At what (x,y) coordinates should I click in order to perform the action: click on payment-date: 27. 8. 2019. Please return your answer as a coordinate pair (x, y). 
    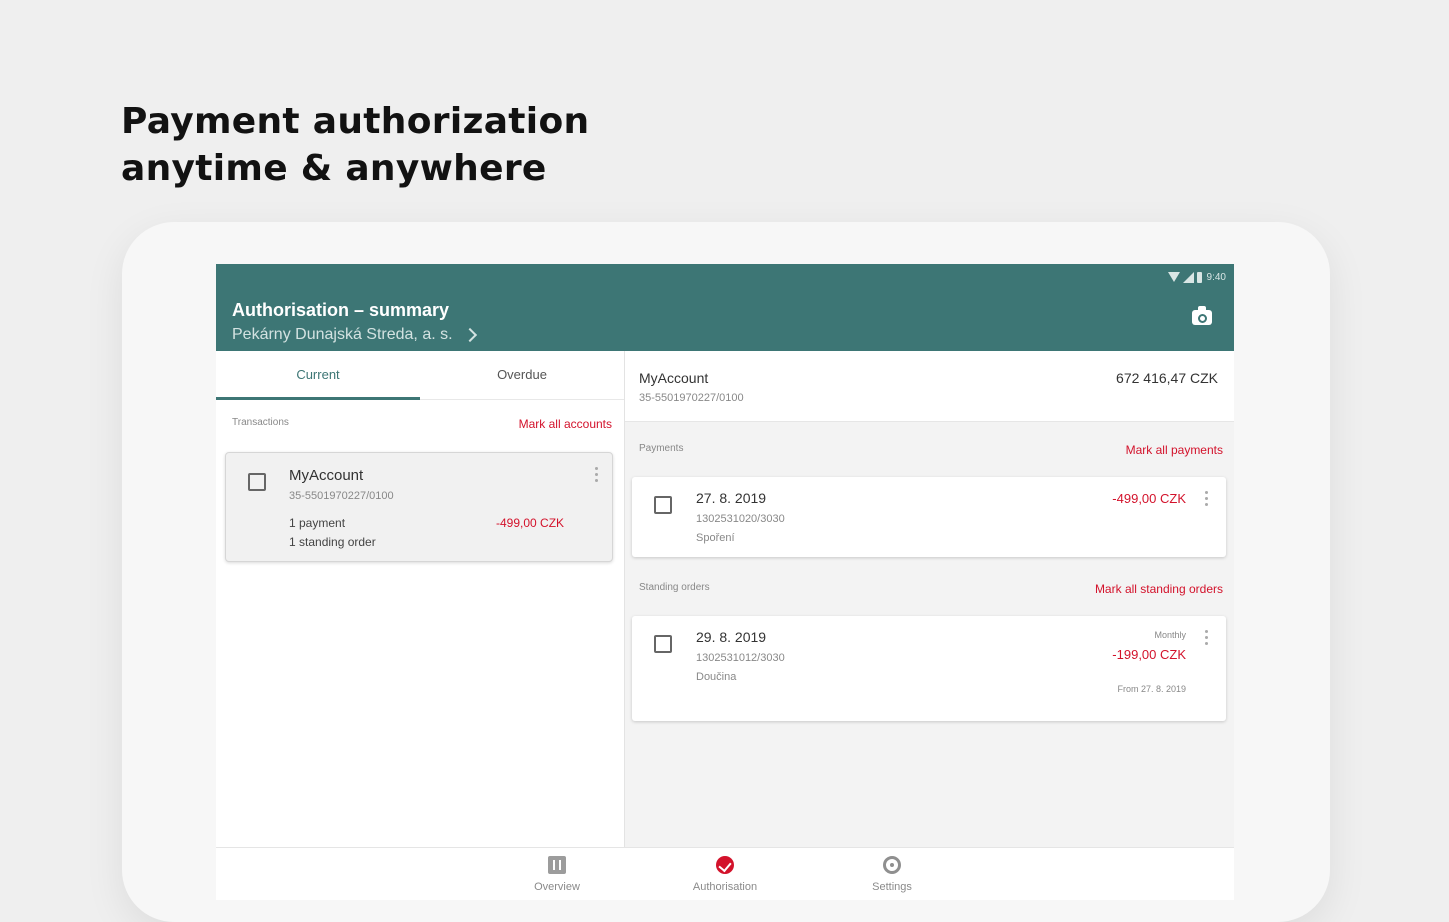
    Looking at the image, I should click on (731, 498).